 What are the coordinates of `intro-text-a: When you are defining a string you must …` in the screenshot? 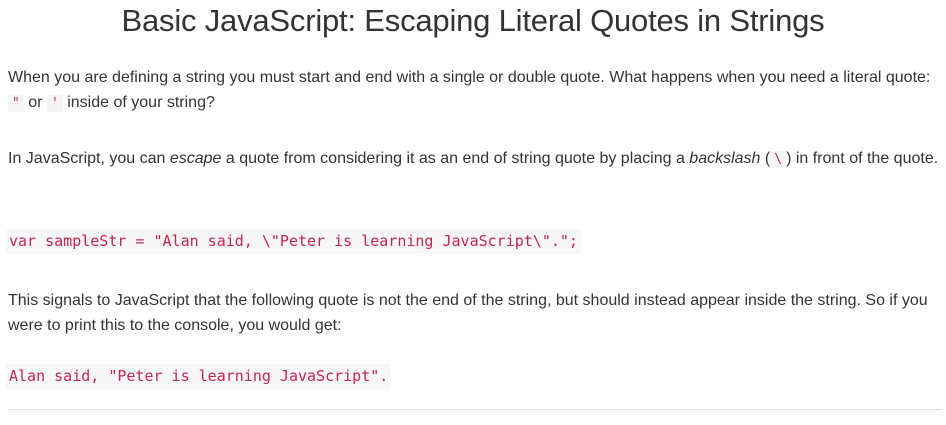 It's located at (469, 77).